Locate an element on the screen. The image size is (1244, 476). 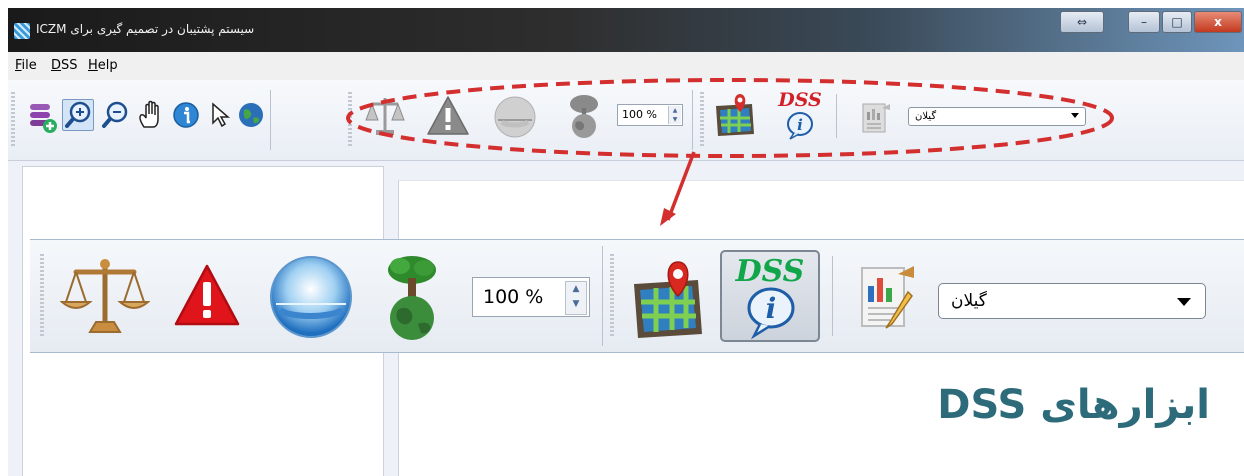
maximize-button: □ is located at coordinates (1177, 22).